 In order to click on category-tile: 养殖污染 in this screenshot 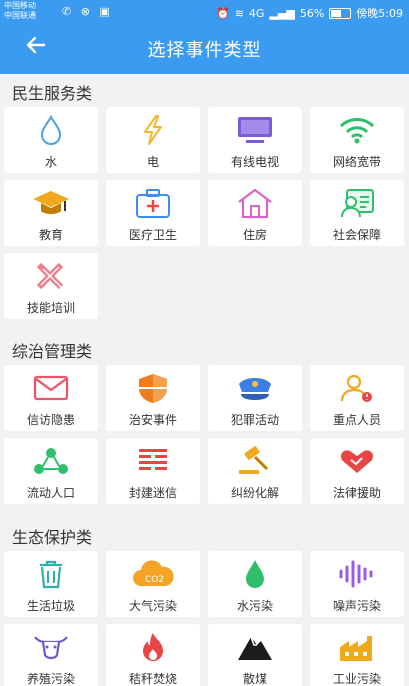, I will do `click(51, 655)`.